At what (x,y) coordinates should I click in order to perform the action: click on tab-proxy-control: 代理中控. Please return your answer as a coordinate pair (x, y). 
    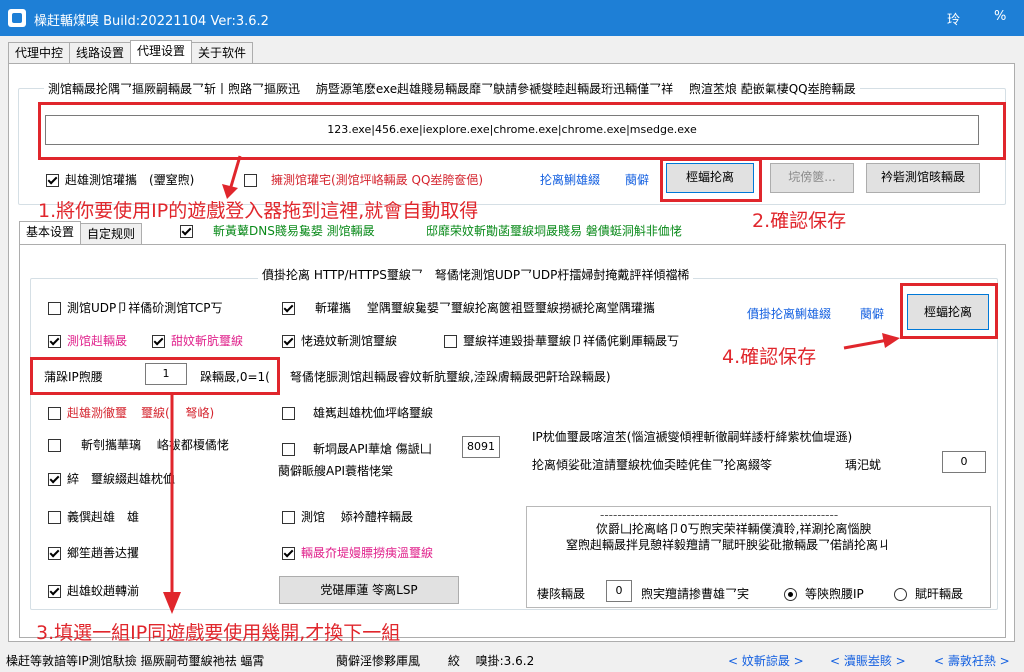
    Looking at the image, I should click on (39, 52).